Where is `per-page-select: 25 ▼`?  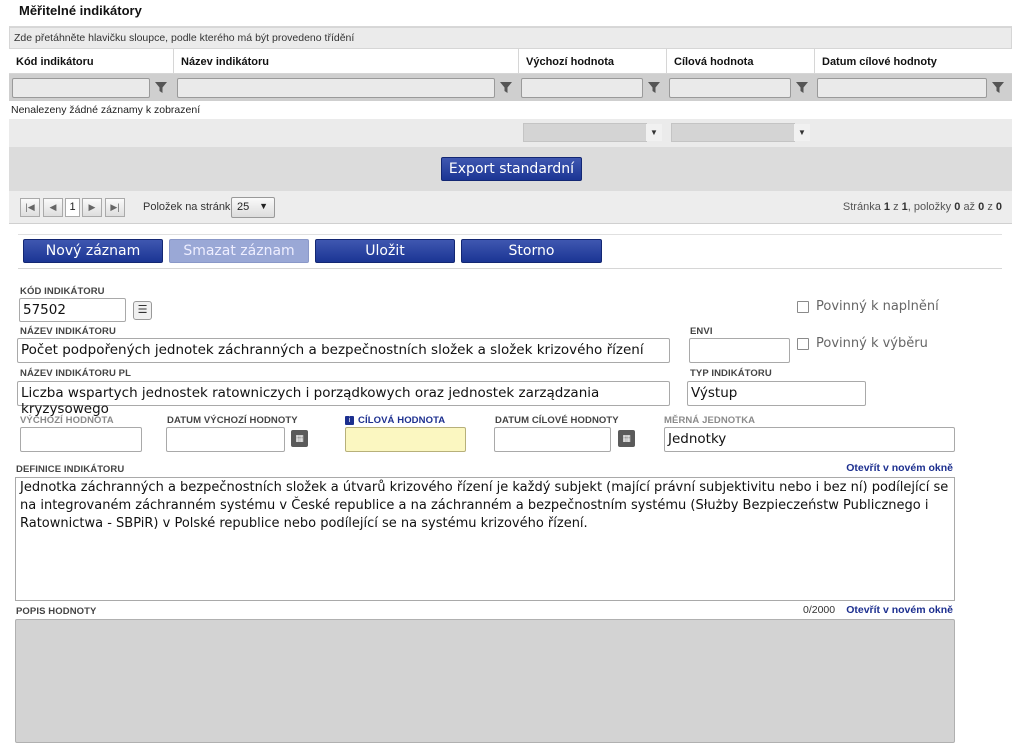
per-page-select: 25 ▼ is located at coordinates (253, 207).